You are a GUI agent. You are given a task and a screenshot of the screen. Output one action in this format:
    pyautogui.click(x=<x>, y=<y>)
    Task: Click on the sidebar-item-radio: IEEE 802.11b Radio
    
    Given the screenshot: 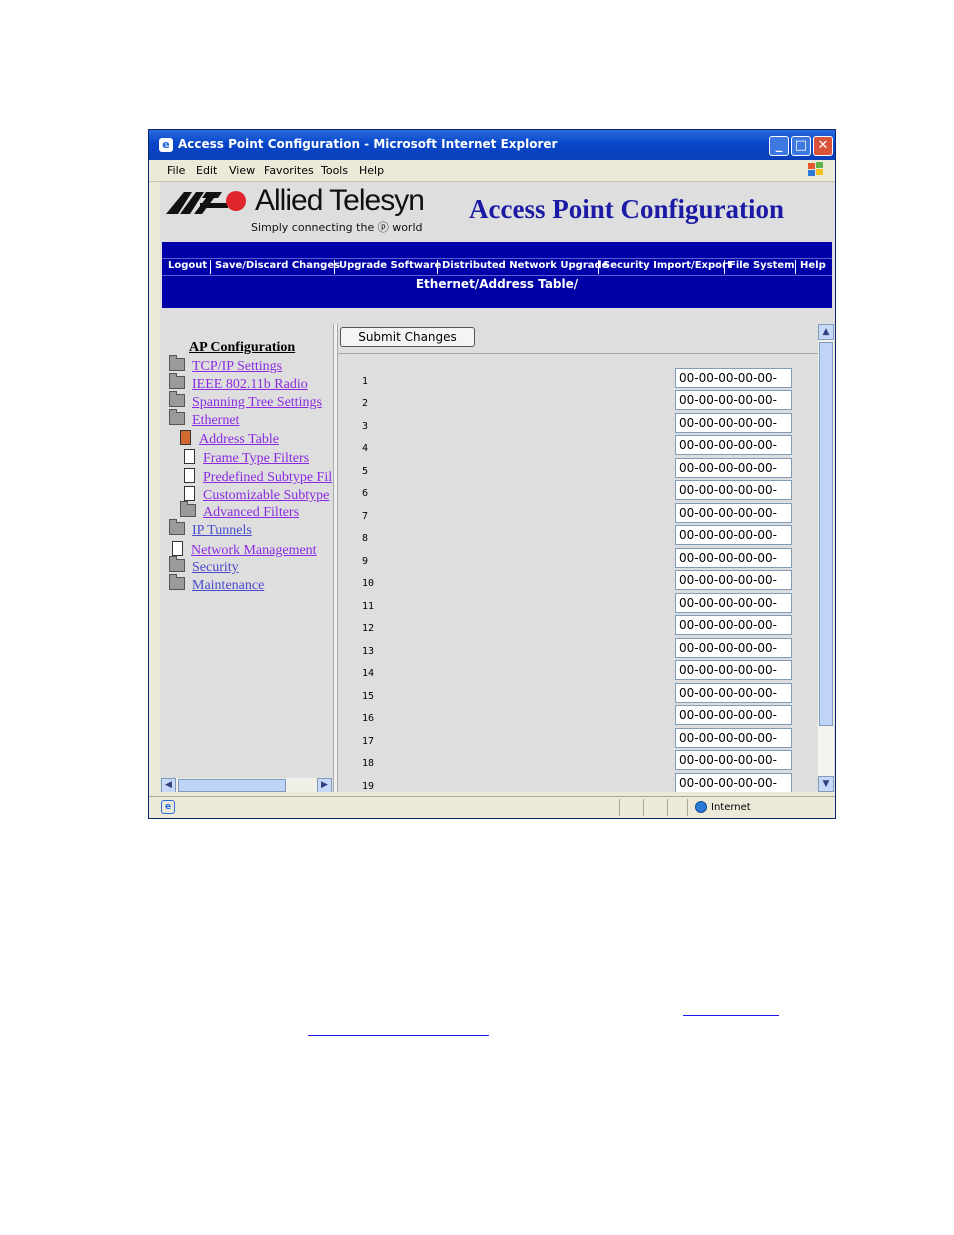 What is the action you would take?
    pyautogui.click(x=238, y=383)
    